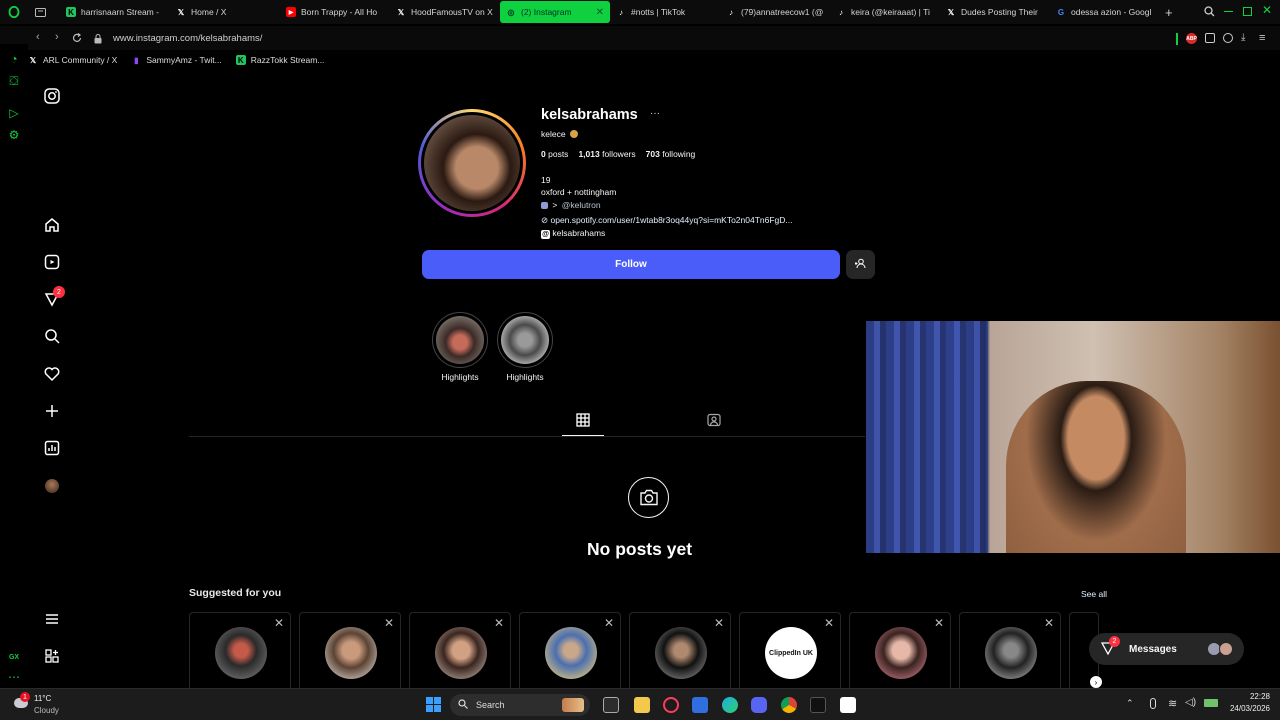 The width and height of the screenshot is (1280, 720). Describe the element at coordinates (1191, 38) in the screenshot. I see `adblock-icon: ABP` at that location.